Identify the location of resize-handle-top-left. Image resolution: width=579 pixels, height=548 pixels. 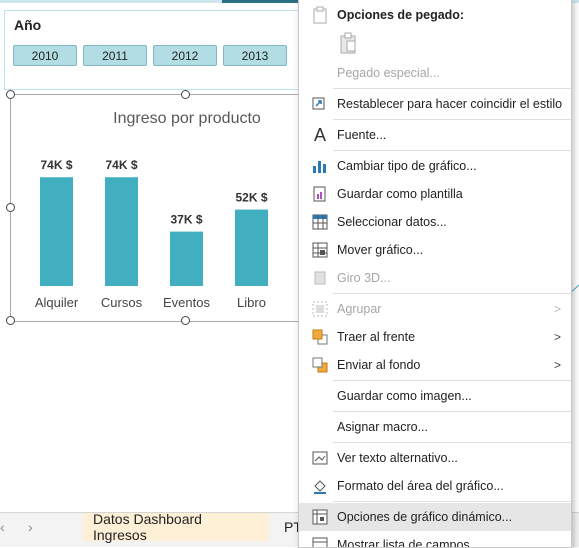
(10, 94).